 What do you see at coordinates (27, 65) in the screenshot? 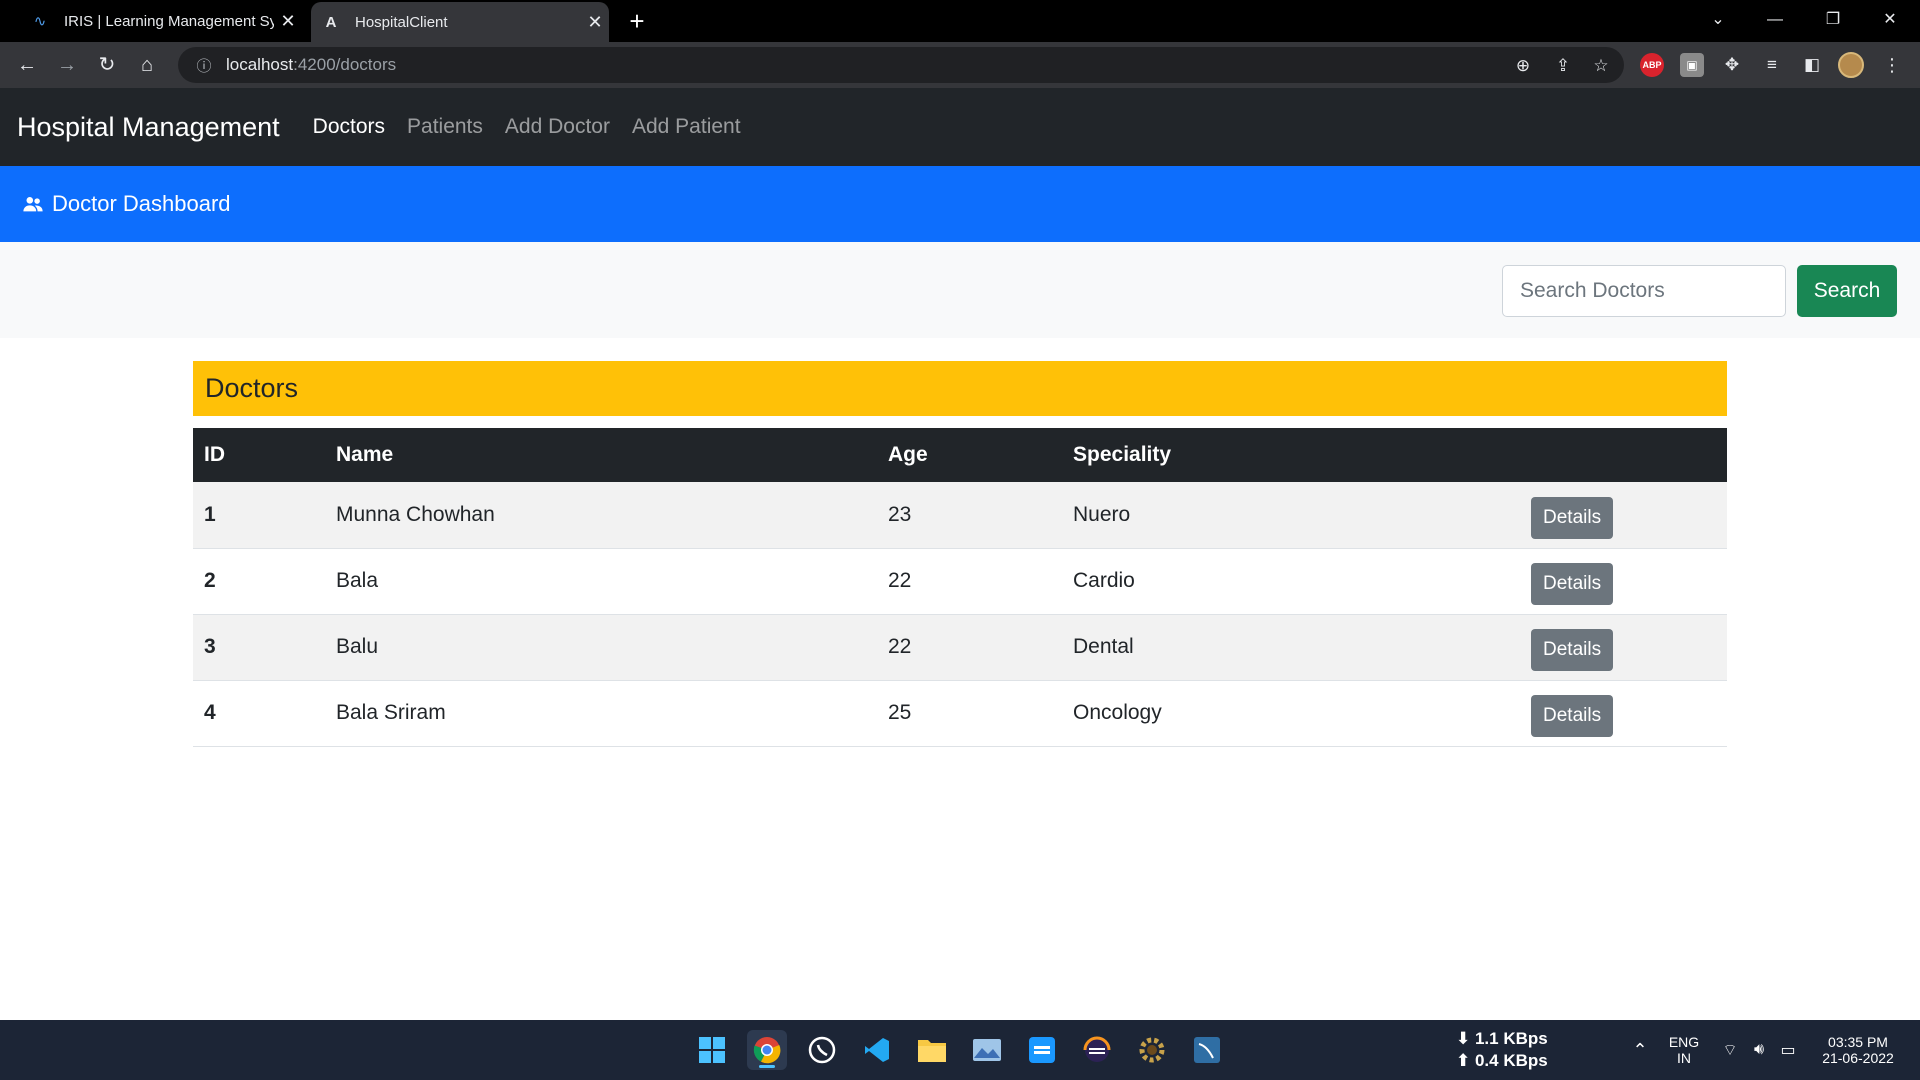
I see `back-arrow-icon: ←` at bounding box center [27, 65].